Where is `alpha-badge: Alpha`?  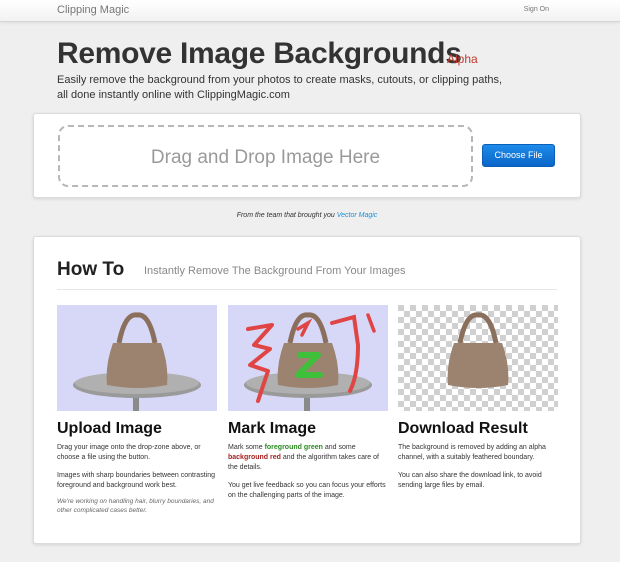 alpha-badge: Alpha is located at coordinates (462, 59).